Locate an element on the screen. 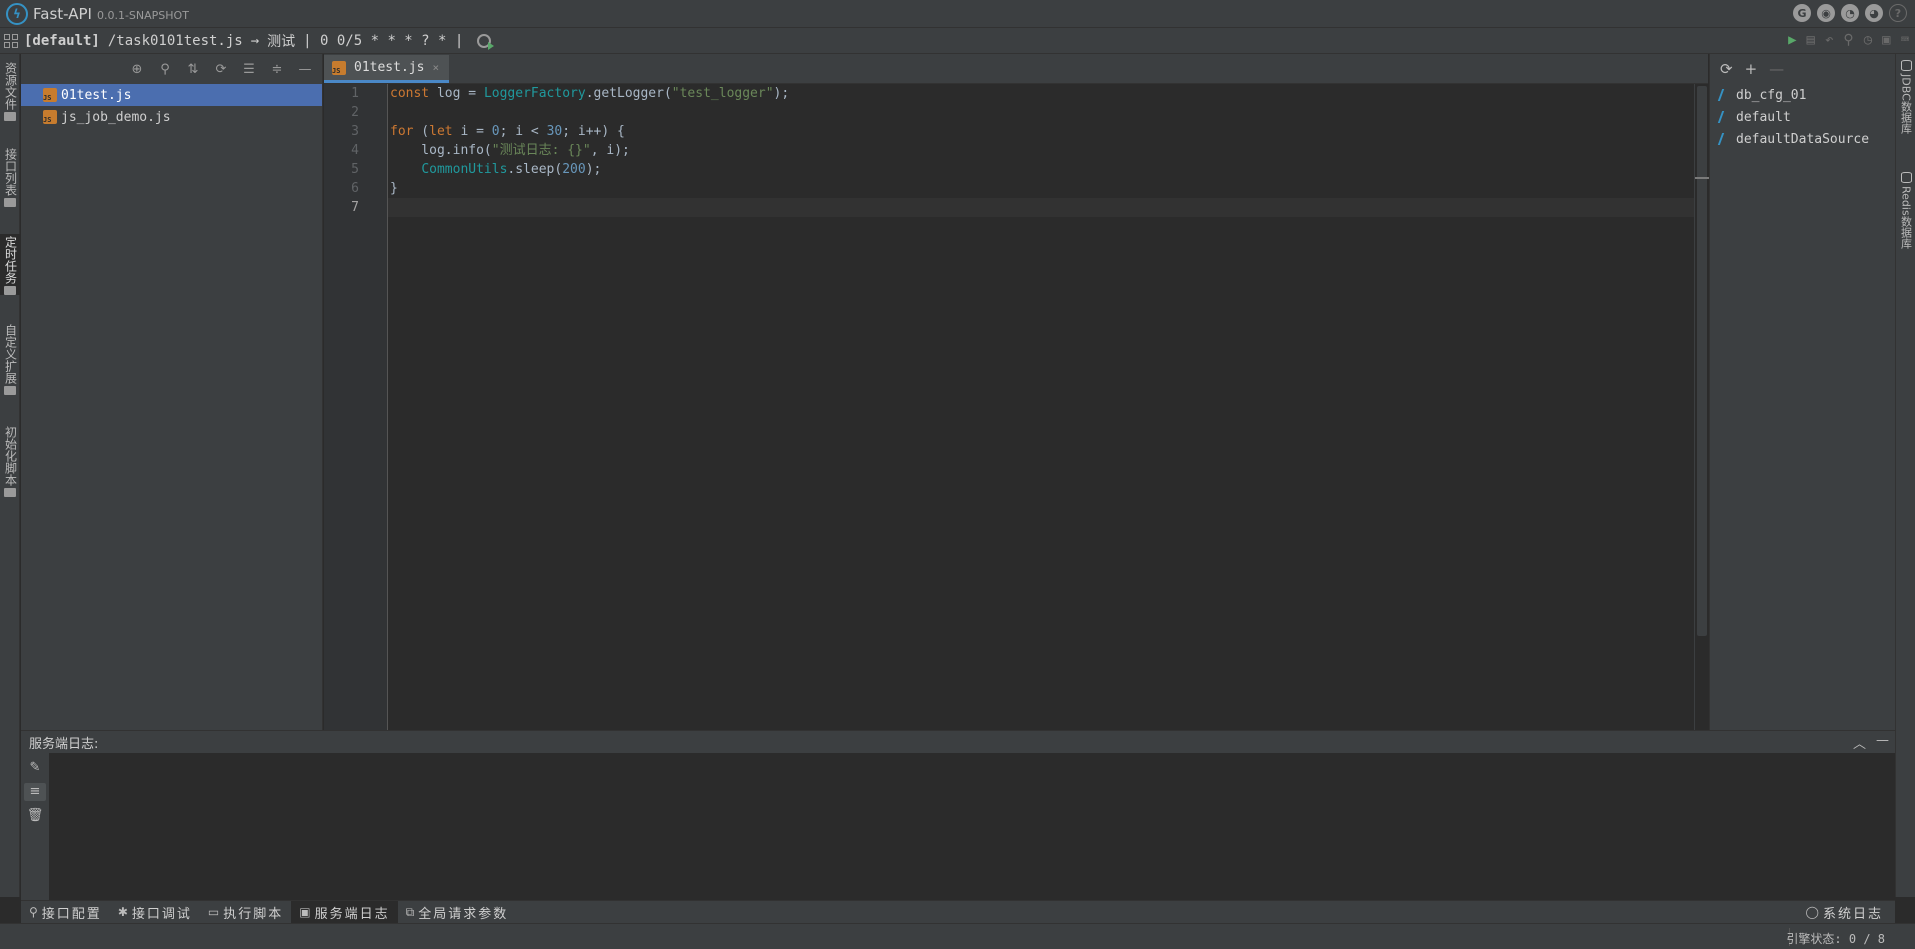 The width and height of the screenshot is (1915, 949). title-icons: G ◉ ◔ ◕ ? is located at coordinates (1850, 13).